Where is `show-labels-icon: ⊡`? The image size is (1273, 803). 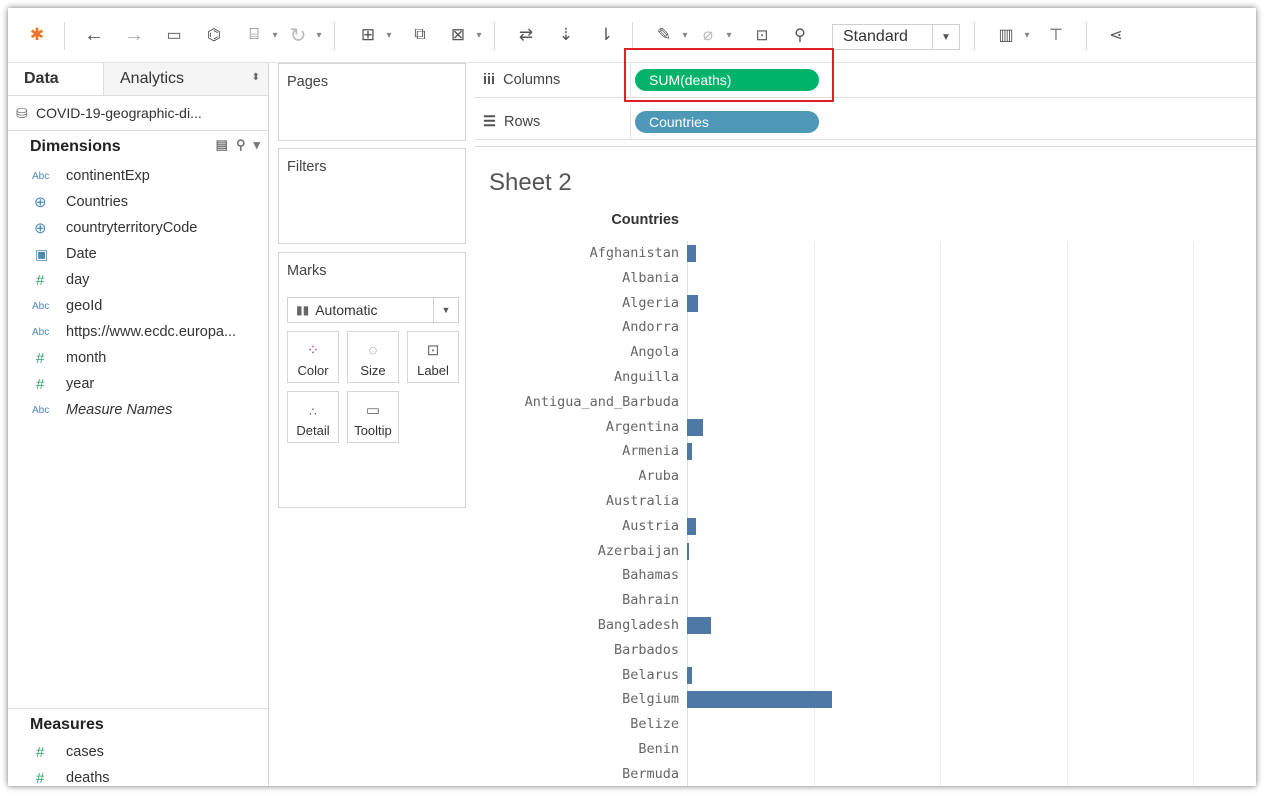 show-labels-icon: ⊡ is located at coordinates (762, 35).